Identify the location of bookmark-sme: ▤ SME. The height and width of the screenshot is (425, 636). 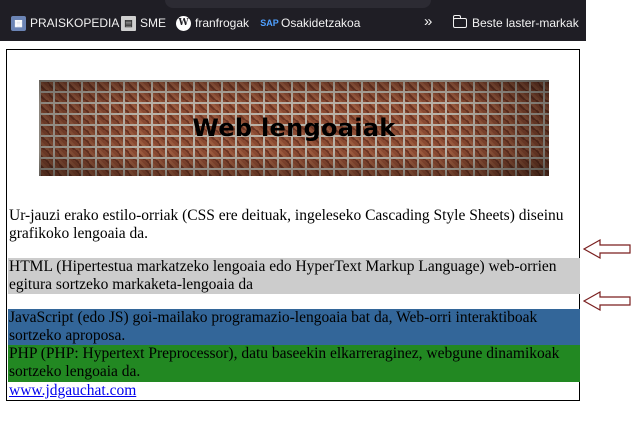
(143, 23).